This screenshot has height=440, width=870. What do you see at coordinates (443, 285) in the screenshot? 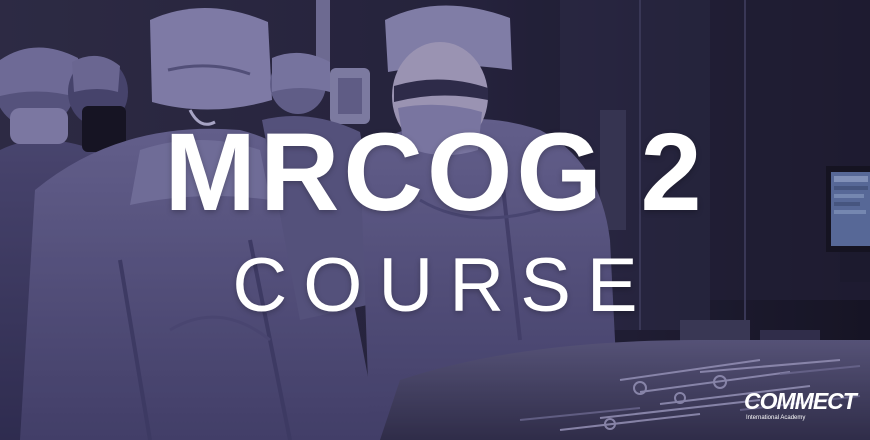
I see `course-subtitle: COURSE` at bounding box center [443, 285].